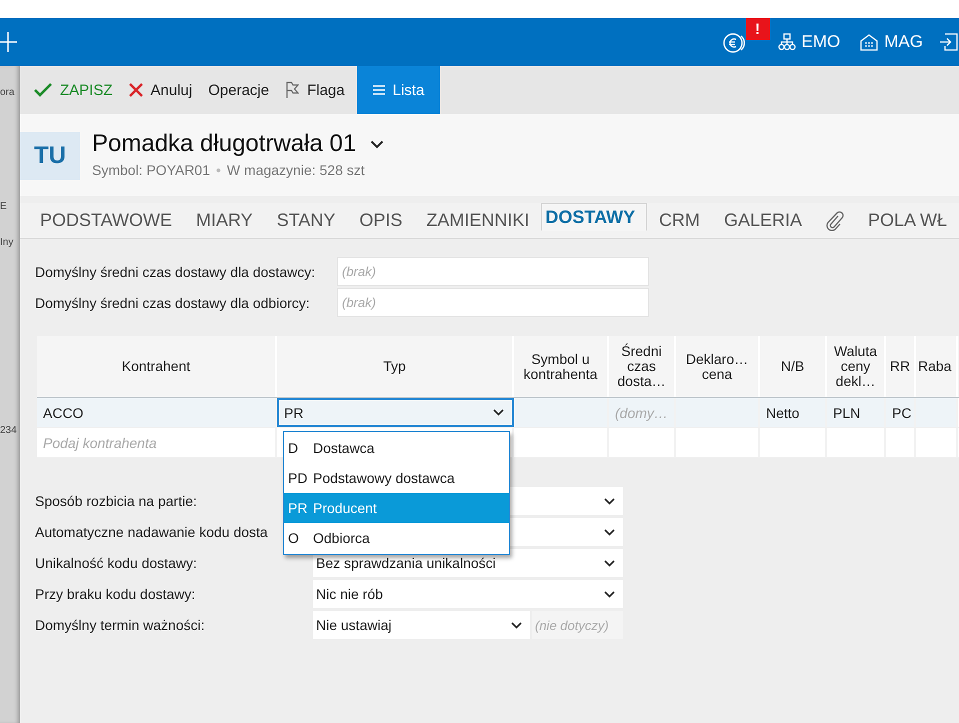 The image size is (959, 723). I want to click on select-field: Nic nie rób, so click(468, 594).